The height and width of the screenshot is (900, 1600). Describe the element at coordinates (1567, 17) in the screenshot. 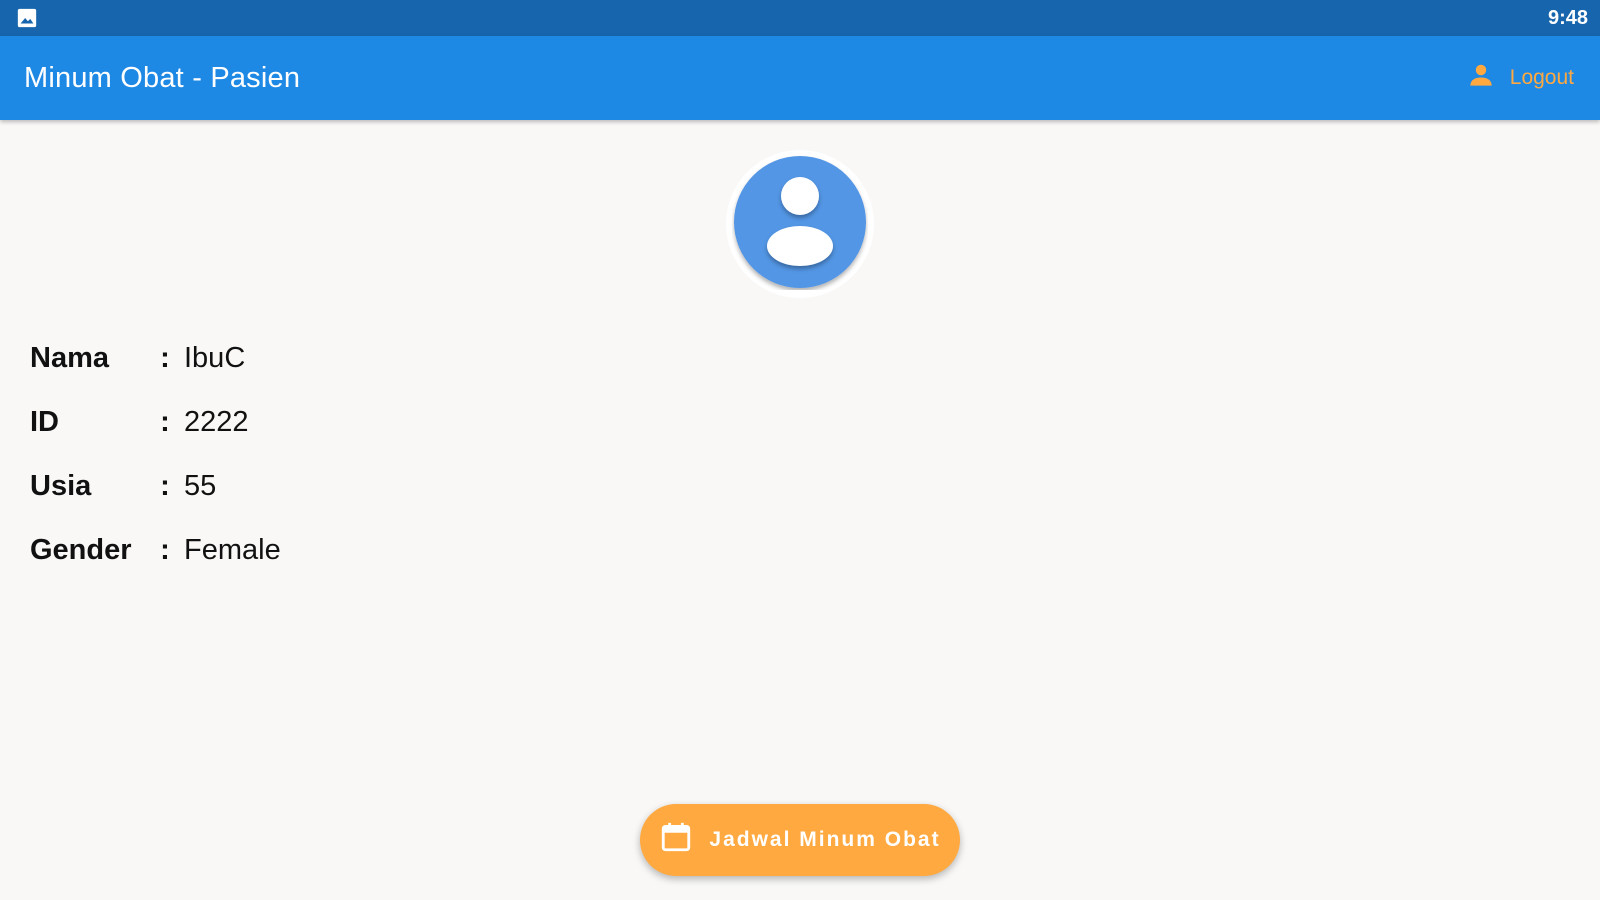

I see `status-time: 9:48` at that location.